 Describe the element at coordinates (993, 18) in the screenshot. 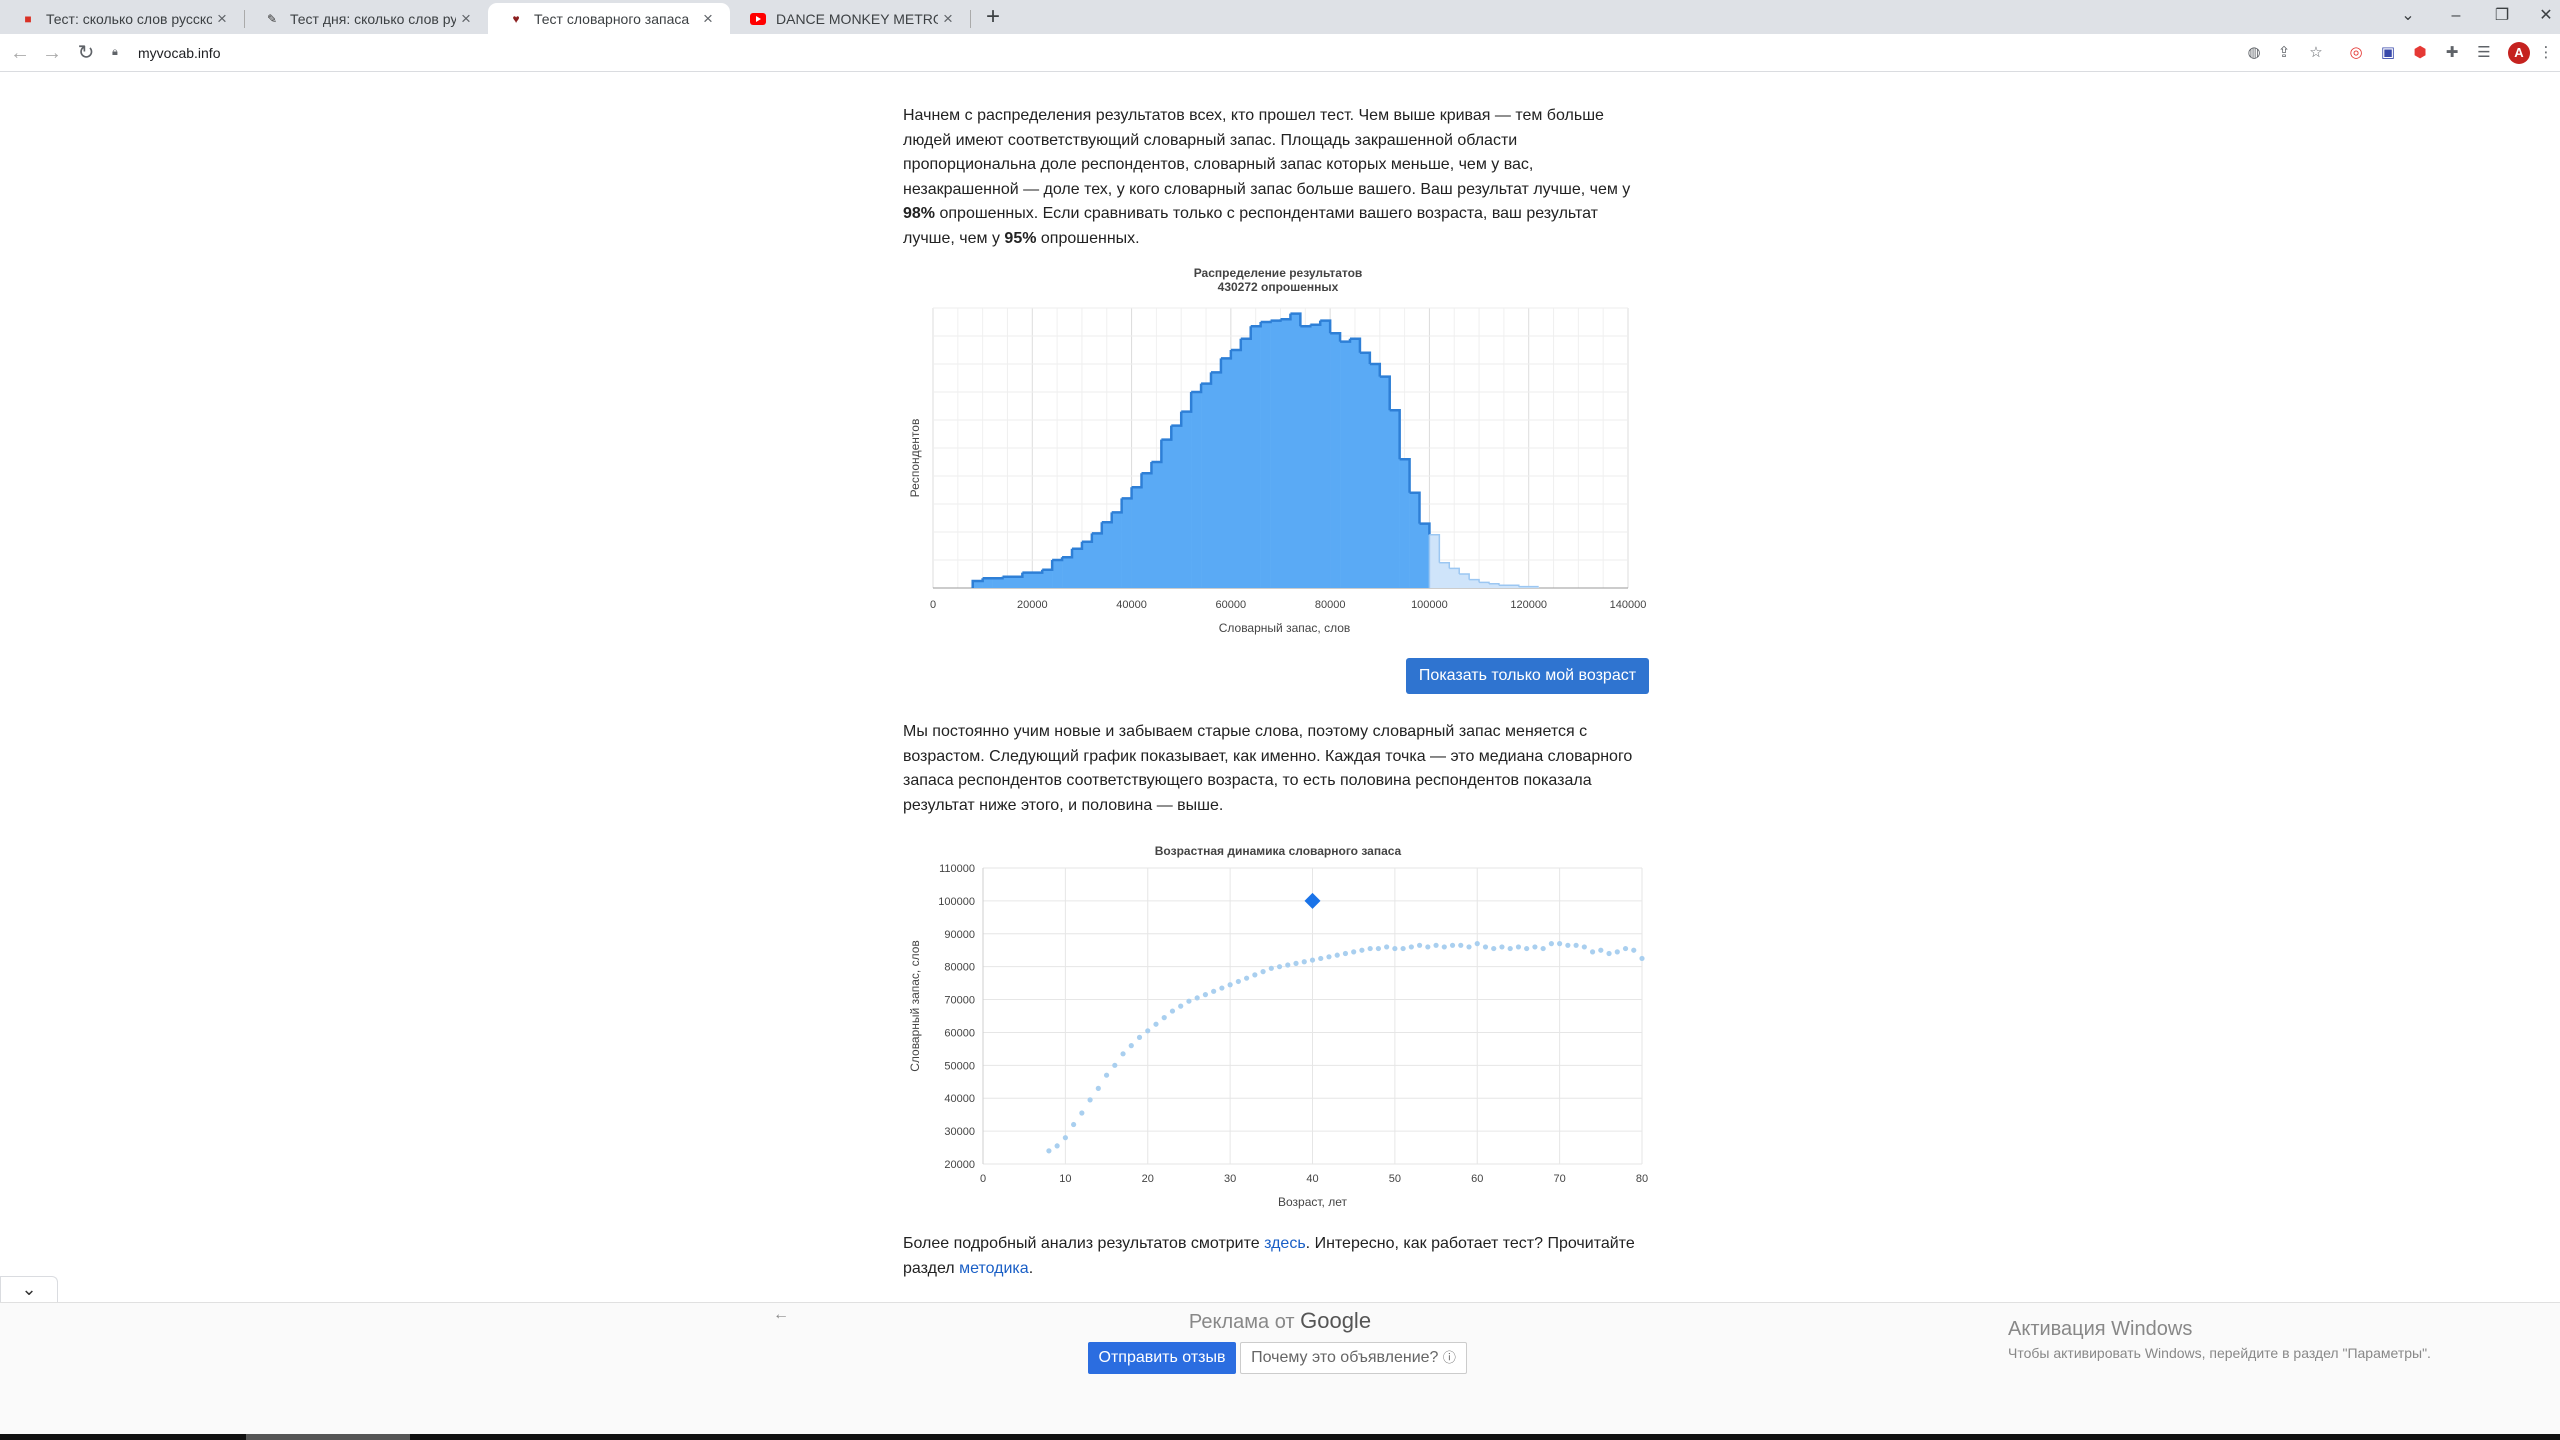

I see `new-tab-button: +` at that location.